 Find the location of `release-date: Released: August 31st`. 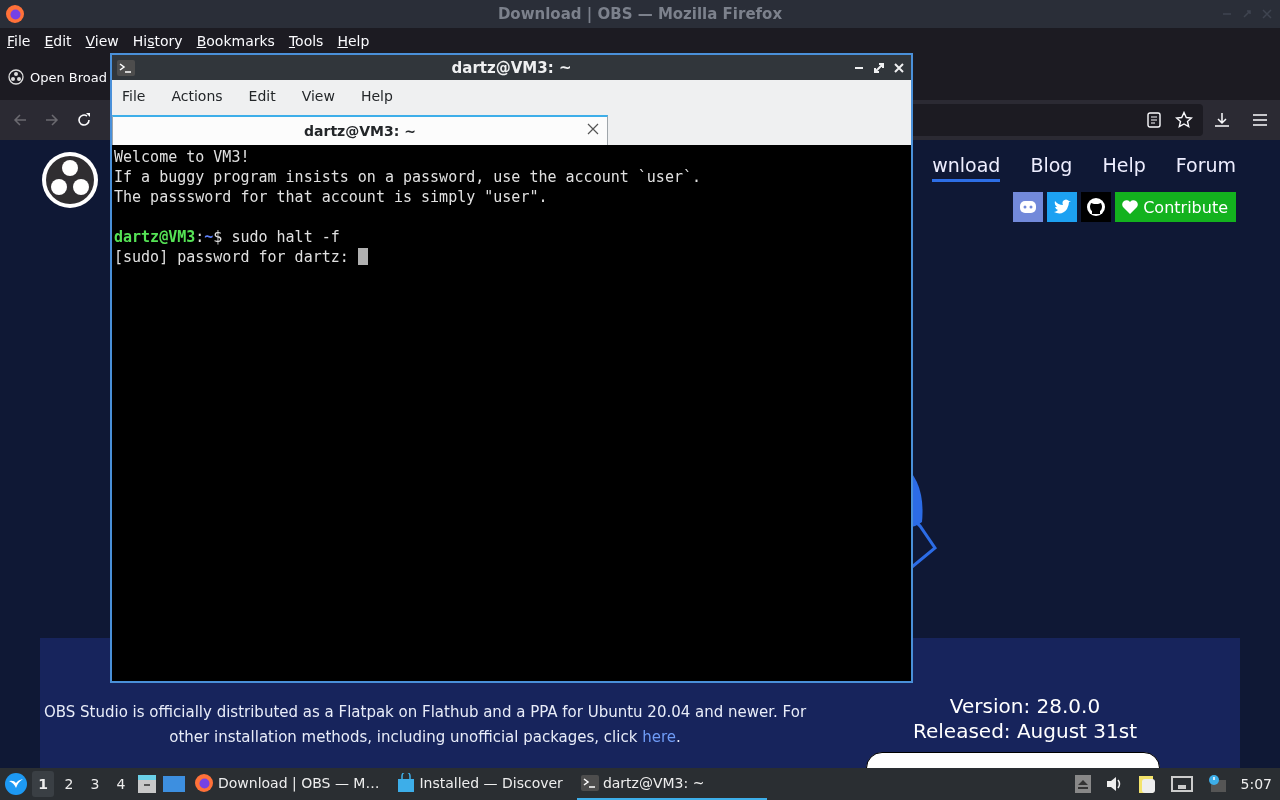

release-date: Released: August 31st is located at coordinates (1025, 731).